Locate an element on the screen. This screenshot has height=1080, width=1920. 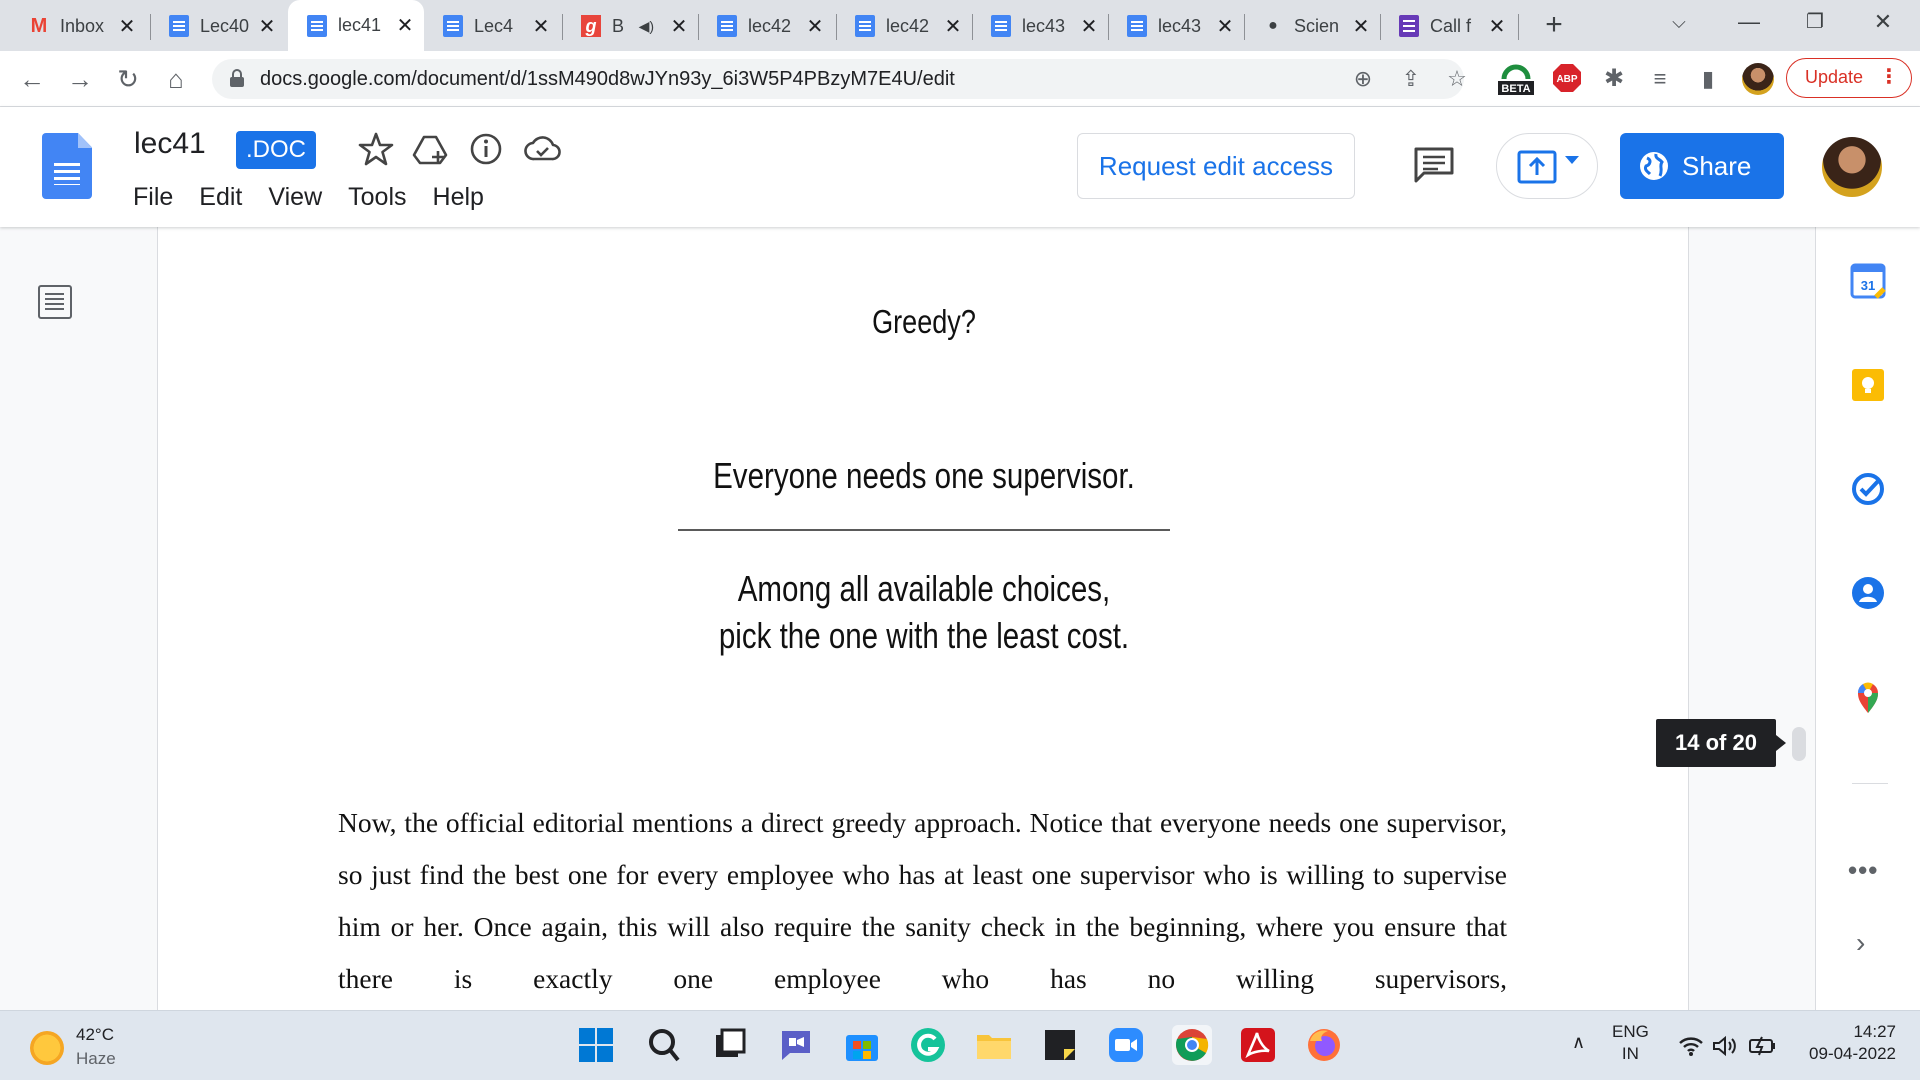
menu-view: View is located at coordinates (295, 197).